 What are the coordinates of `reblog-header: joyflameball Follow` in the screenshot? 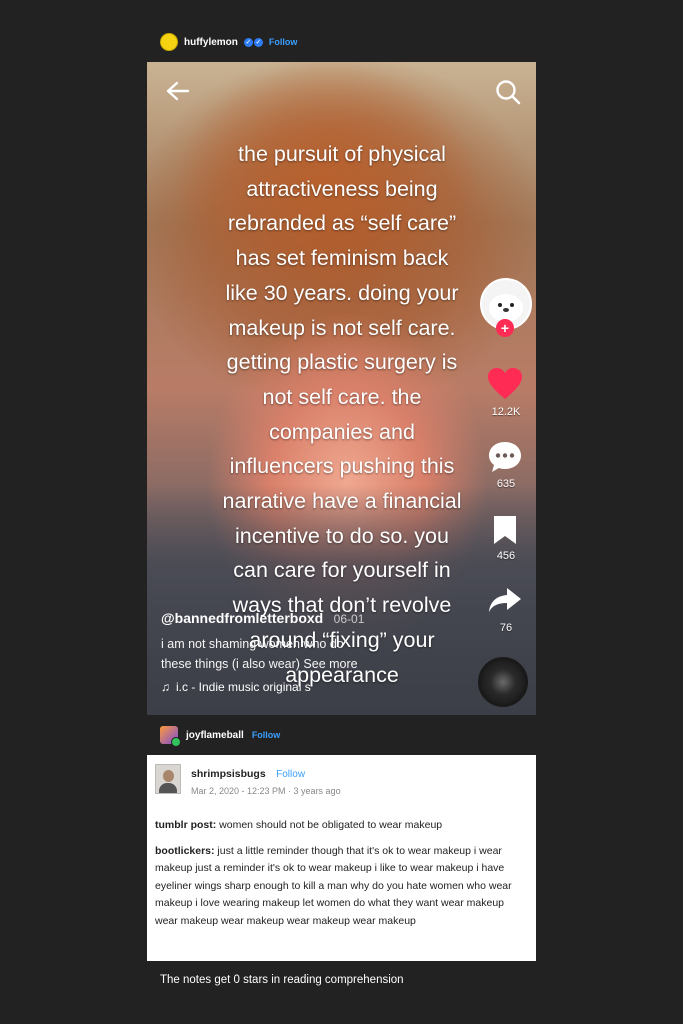 It's located at (220, 736).